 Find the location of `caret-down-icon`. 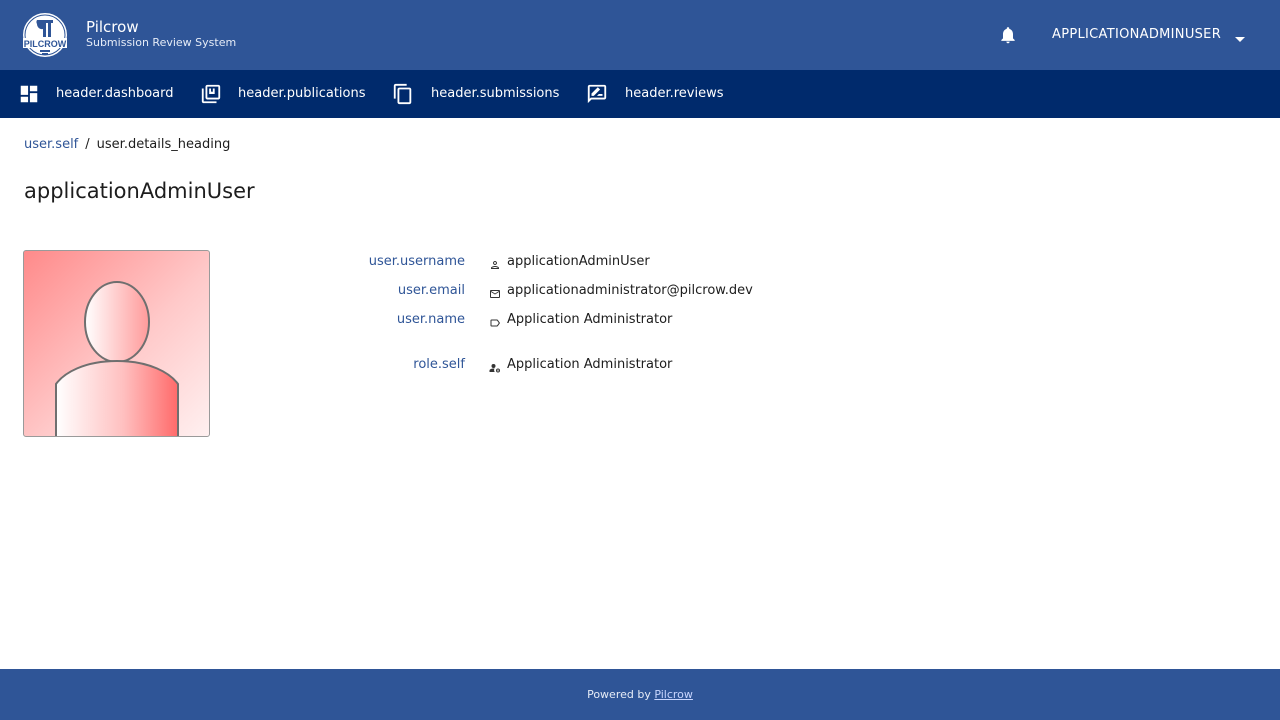

caret-down-icon is located at coordinates (1240, 36).